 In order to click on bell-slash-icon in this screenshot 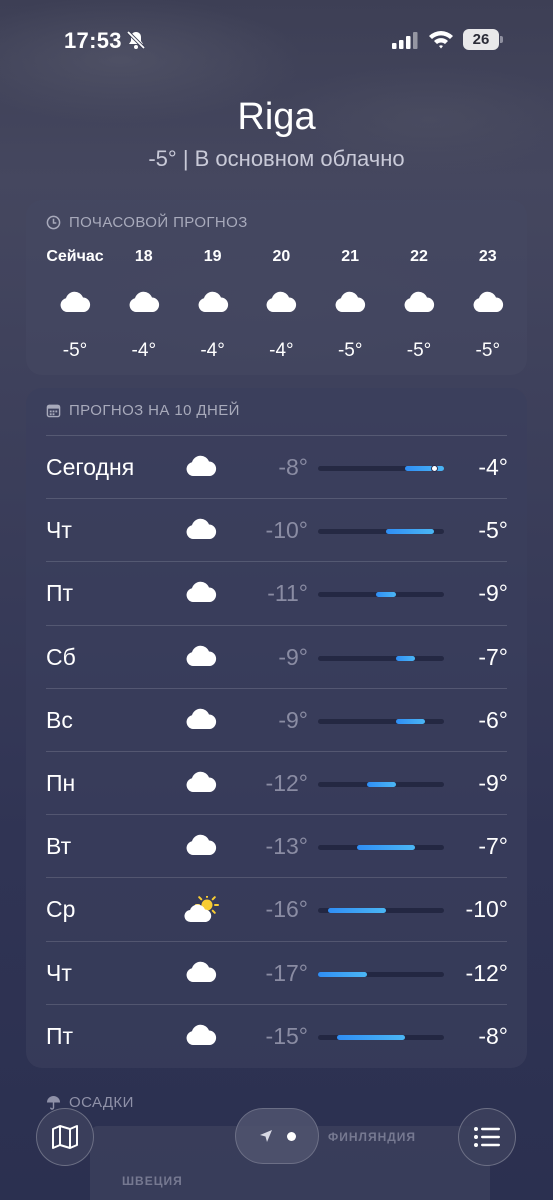, I will do `click(136, 40)`.